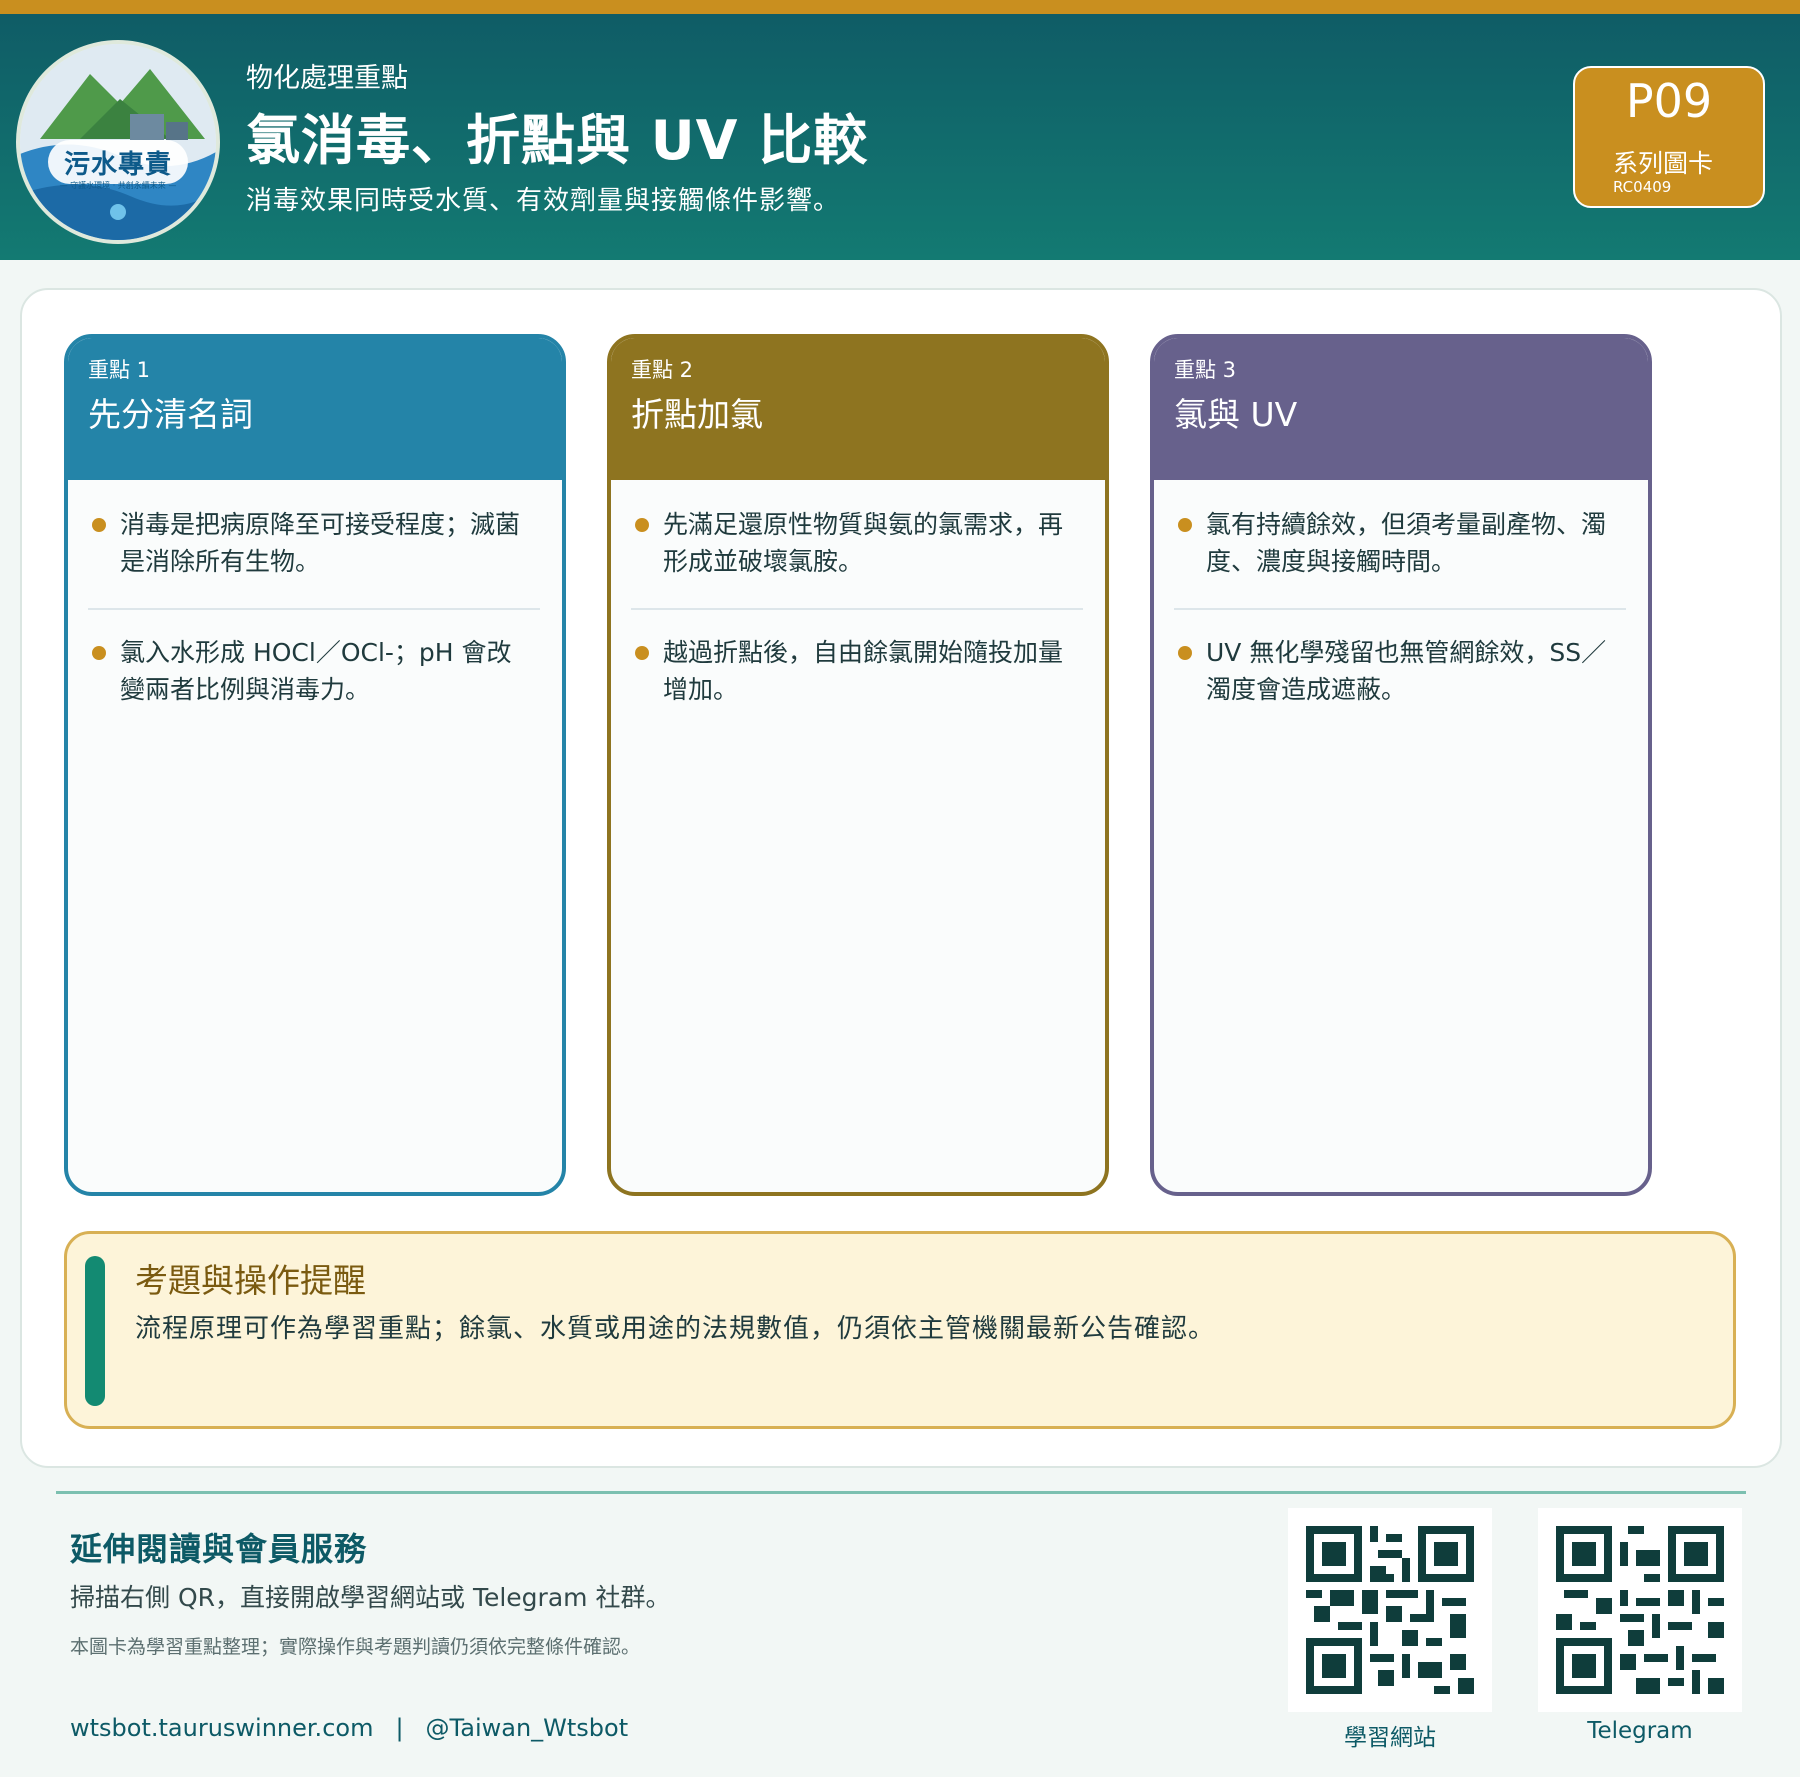 This screenshot has width=1800, height=1777. Describe the element at coordinates (1236, 414) in the screenshot. I see `card-title: 氯與 UV` at that location.